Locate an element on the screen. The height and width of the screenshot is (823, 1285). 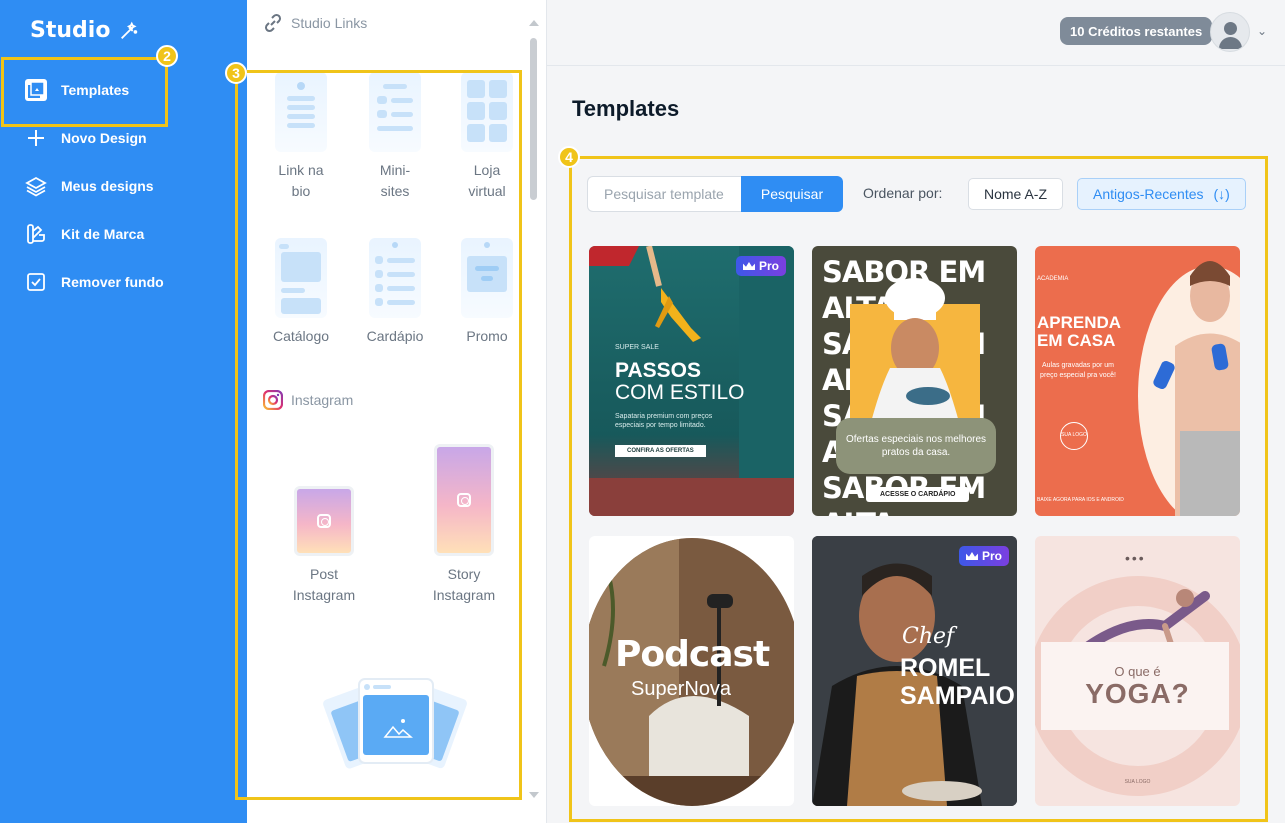
promo-thumbnail is located at coordinates (487, 278).